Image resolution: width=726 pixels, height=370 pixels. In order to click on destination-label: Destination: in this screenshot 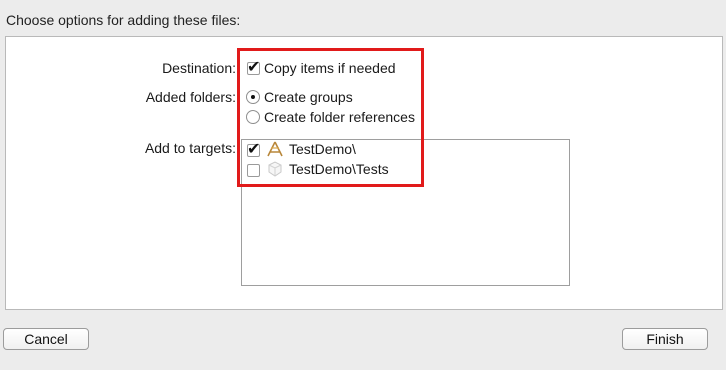, I will do `click(199, 68)`.